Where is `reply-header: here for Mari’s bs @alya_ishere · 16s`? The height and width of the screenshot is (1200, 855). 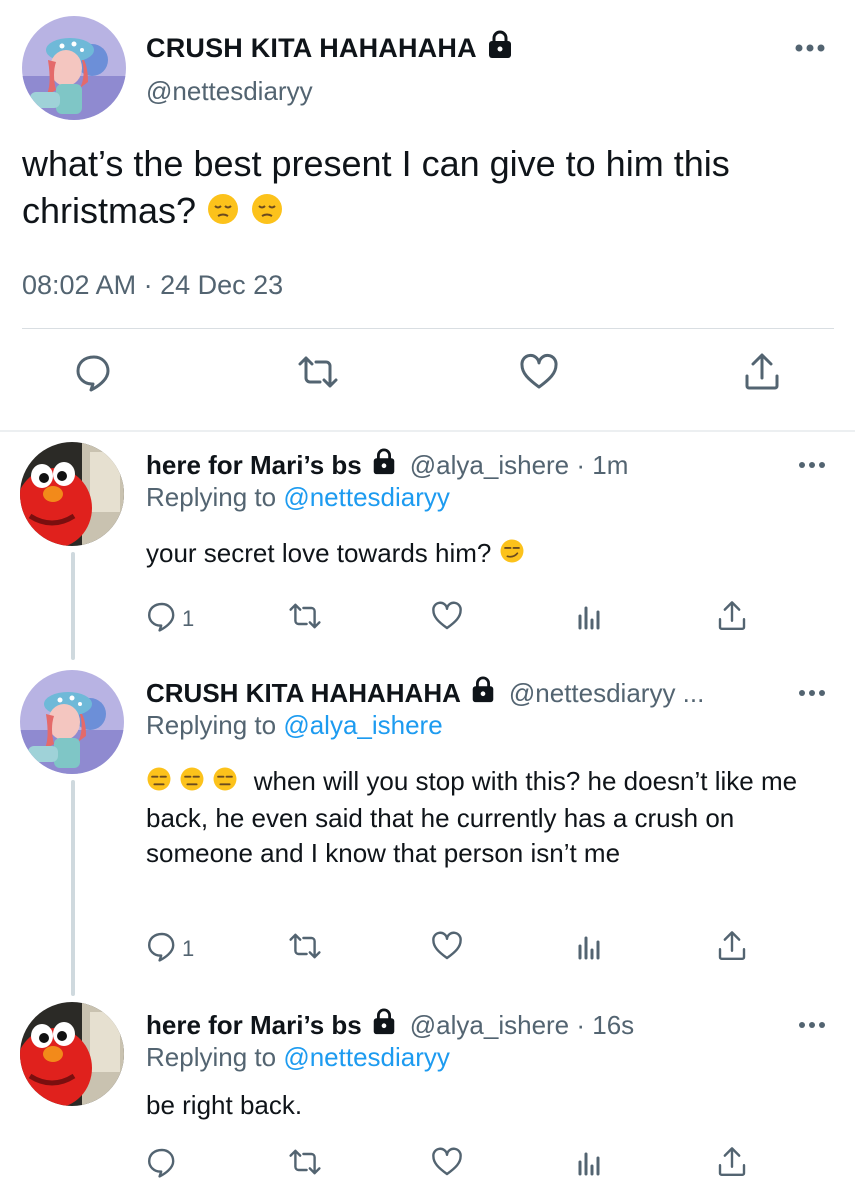 reply-header: here for Mari’s bs @alya_ishere · 16s is located at coordinates (390, 1025).